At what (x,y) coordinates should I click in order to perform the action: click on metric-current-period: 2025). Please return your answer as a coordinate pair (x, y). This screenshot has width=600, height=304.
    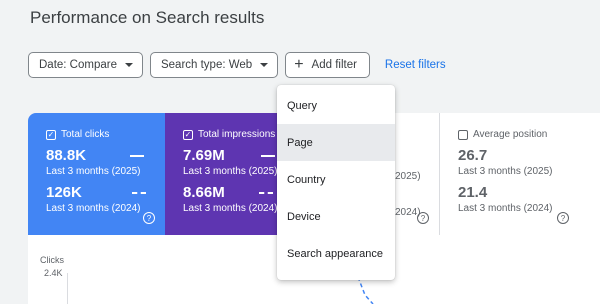
    Looking at the image, I should click on (408, 176).